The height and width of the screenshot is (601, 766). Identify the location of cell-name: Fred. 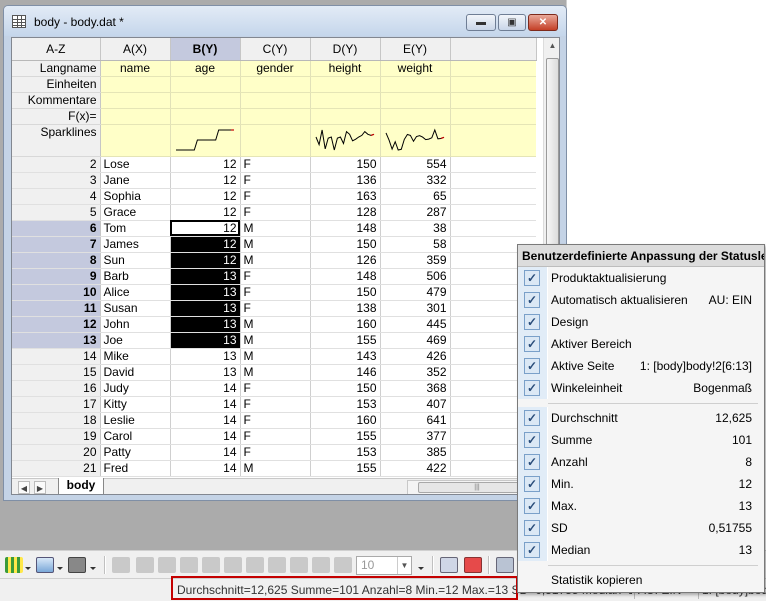
(135, 468).